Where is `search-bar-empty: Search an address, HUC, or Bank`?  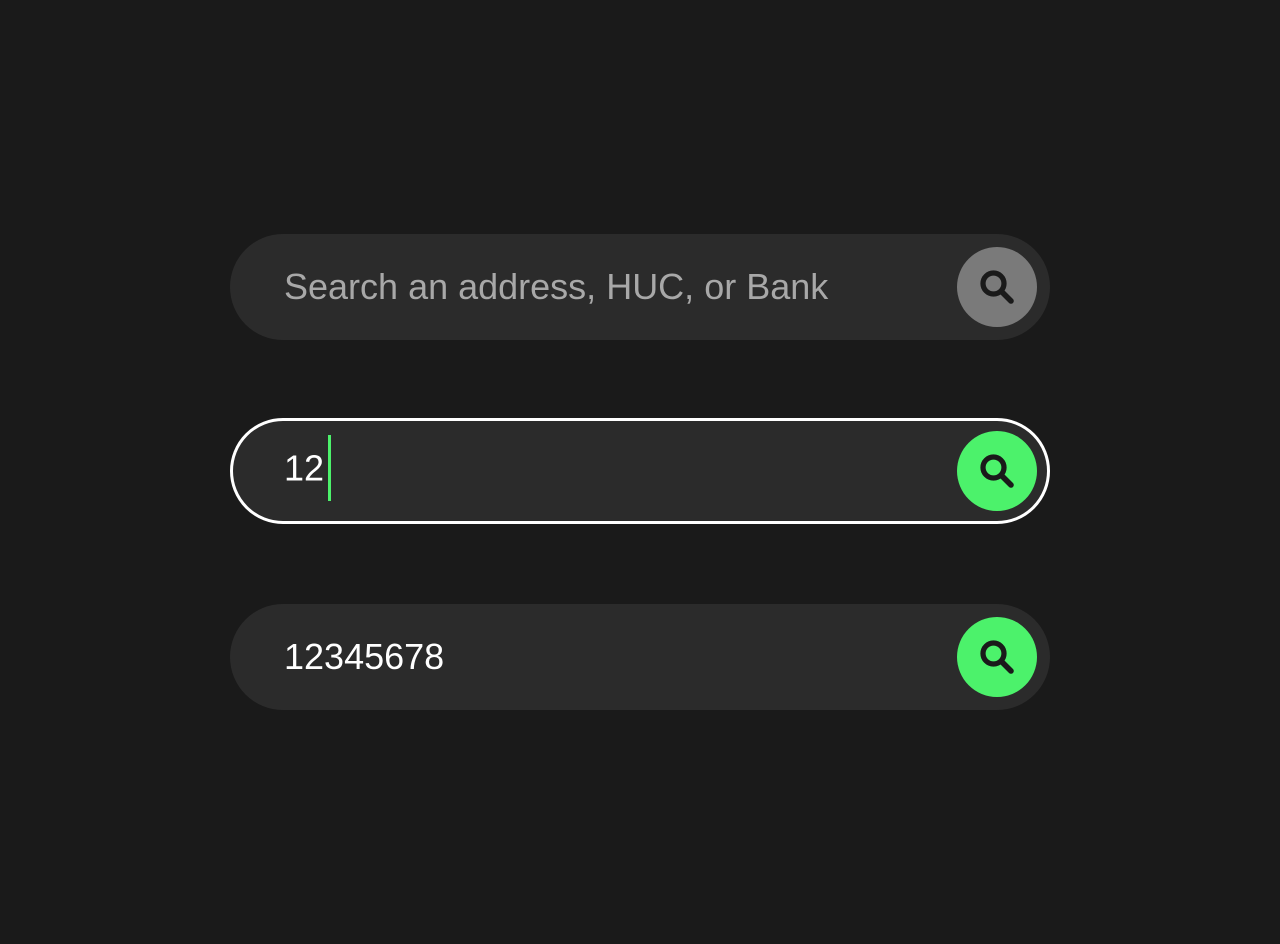
search-bar-empty: Search an address, HUC, or Bank is located at coordinates (640, 287).